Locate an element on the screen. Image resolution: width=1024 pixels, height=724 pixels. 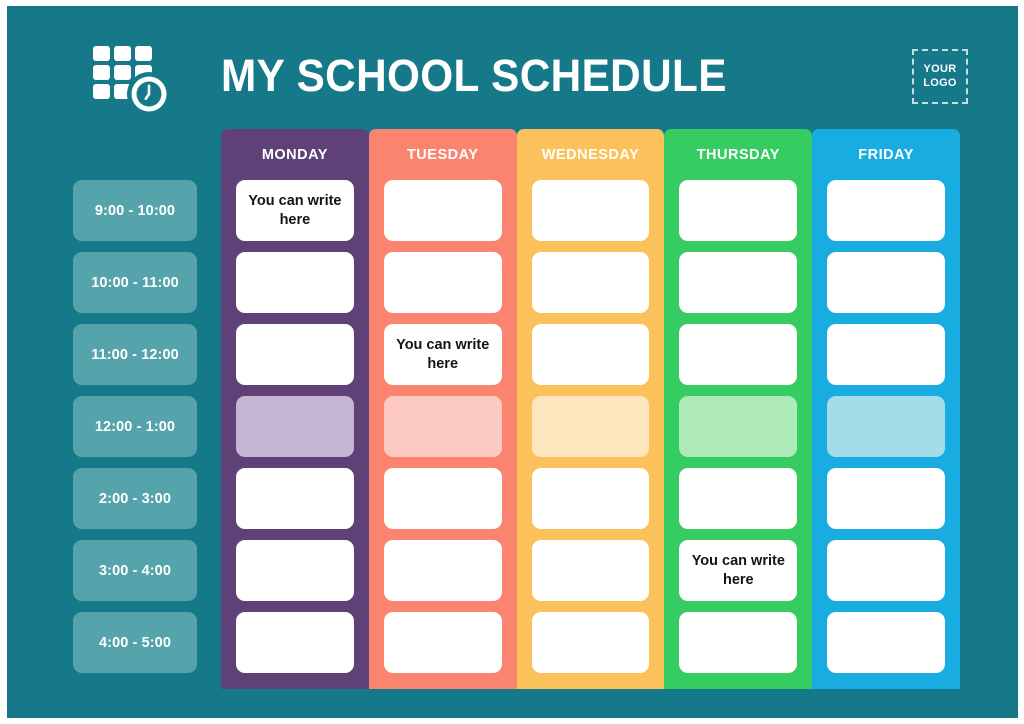
logo-placeholder-line2: LOGO is located at coordinates (940, 82).